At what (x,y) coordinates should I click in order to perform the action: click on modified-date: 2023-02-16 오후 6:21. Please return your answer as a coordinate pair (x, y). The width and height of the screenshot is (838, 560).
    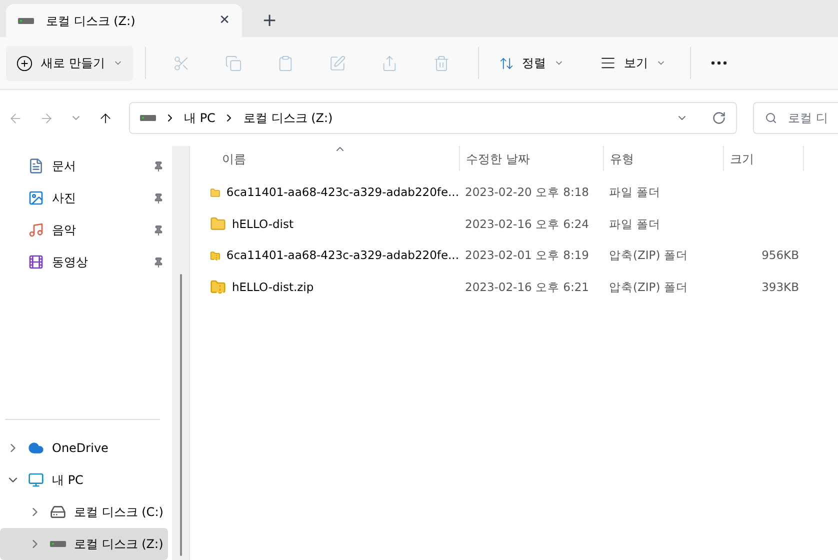
    Looking at the image, I should click on (527, 287).